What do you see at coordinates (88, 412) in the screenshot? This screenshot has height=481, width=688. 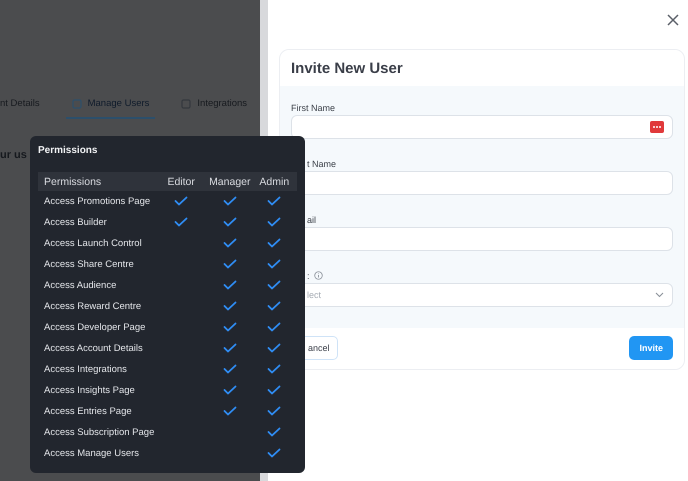 I see `permission-name: Access Entries Page` at bounding box center [88, 412].